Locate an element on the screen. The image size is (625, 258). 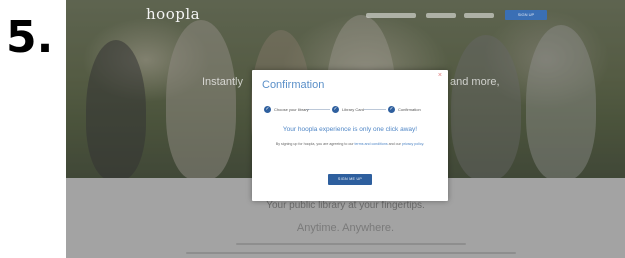
header-signup-button: SIGN UP is located at coordinates (526, 15).